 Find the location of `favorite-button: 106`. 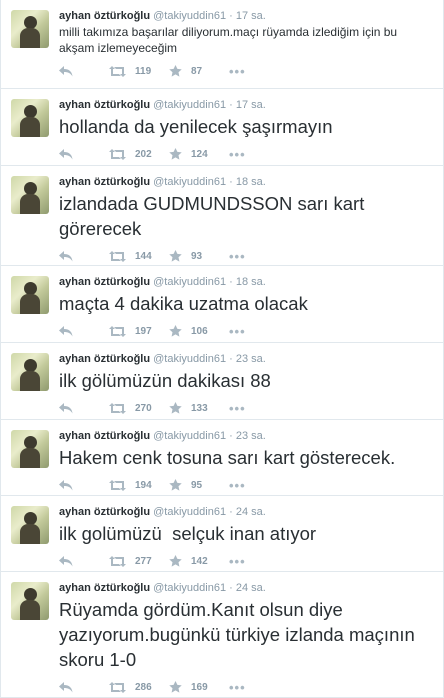

favorite-button: 106 is located at coordinates (199, 331).